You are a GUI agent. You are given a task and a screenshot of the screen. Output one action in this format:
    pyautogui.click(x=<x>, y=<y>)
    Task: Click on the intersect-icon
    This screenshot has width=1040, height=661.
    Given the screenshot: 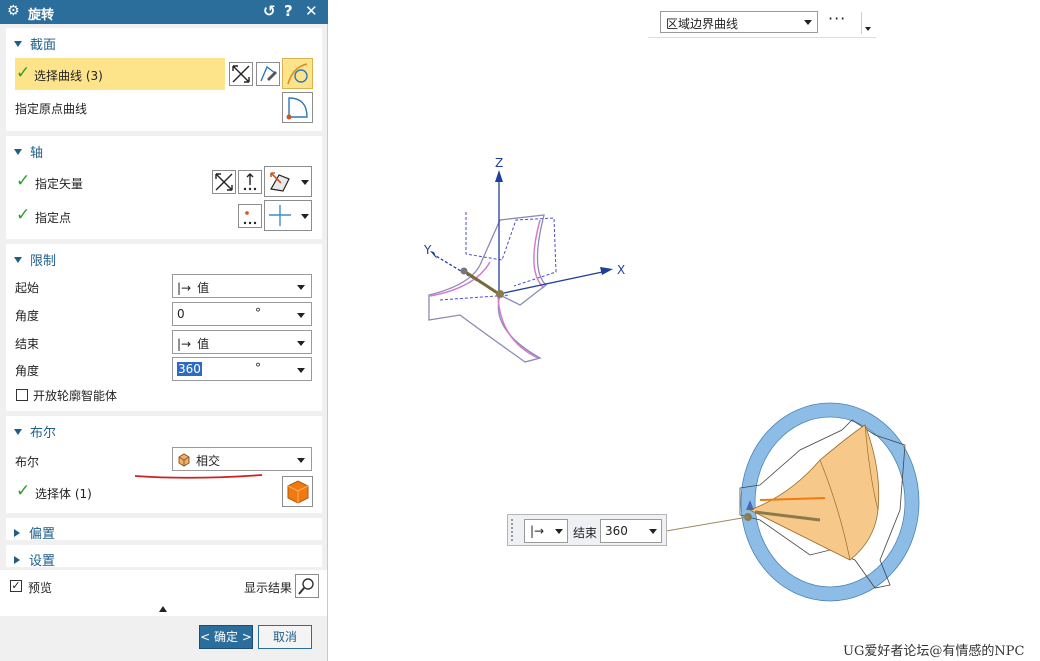 What is the action you would take?
    pyautogui.click(x=184, y=460)
    